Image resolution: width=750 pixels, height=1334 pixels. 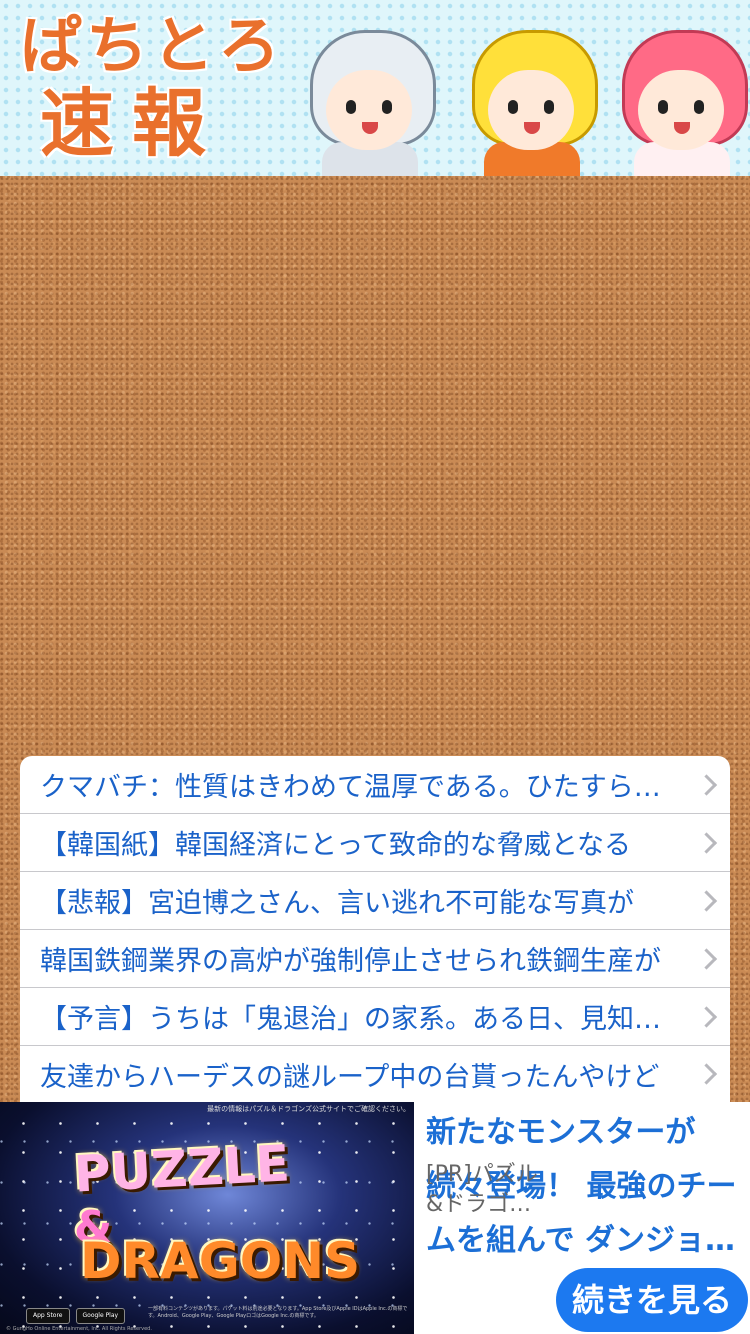 What do you see at coordinates (355, 900) in the screenshot?
I see `article-link-title: 【悲報】宮迫博之さん、言い逃れ不可能な写真が` at bounding box center [355, 900].